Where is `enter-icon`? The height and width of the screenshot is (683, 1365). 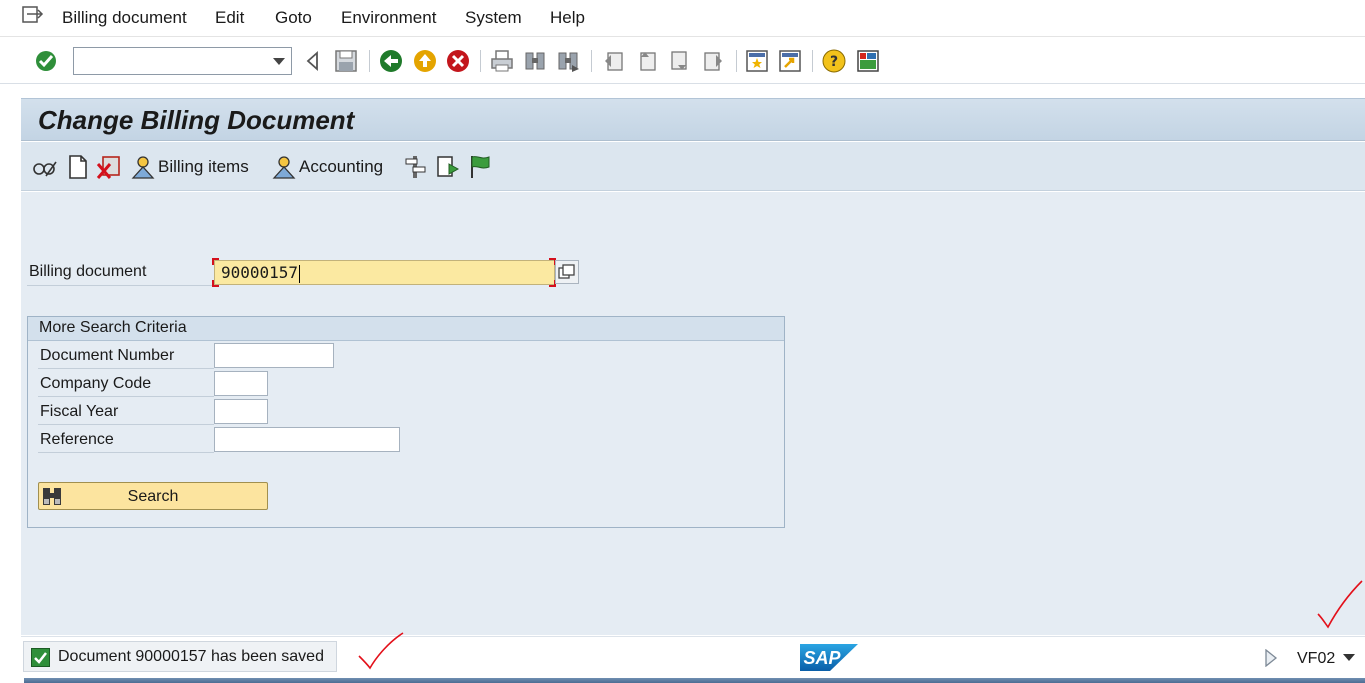 enter-icon is located at coordinates (46, 61).